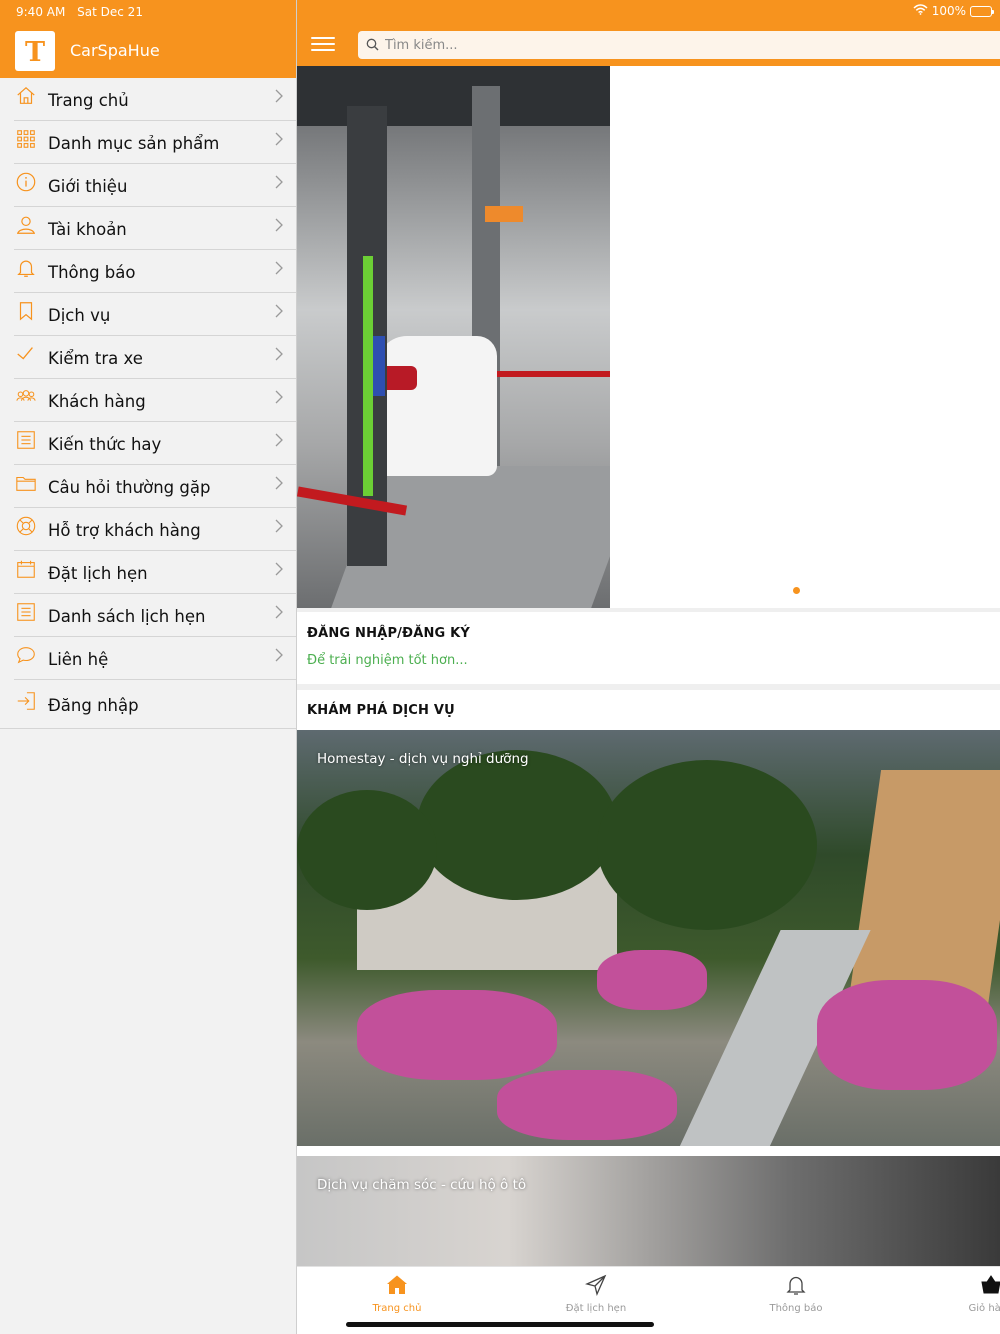  Describe the element at coordinates (148, 704) in the screenshot. I see `sidebar-item-login: Đăng nhập` at that location.